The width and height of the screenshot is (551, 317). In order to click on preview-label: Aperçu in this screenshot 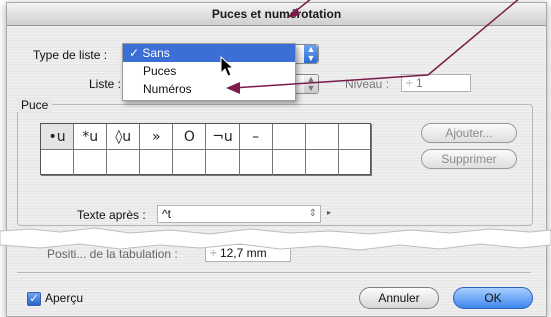, I will do `click(64, 298)`.